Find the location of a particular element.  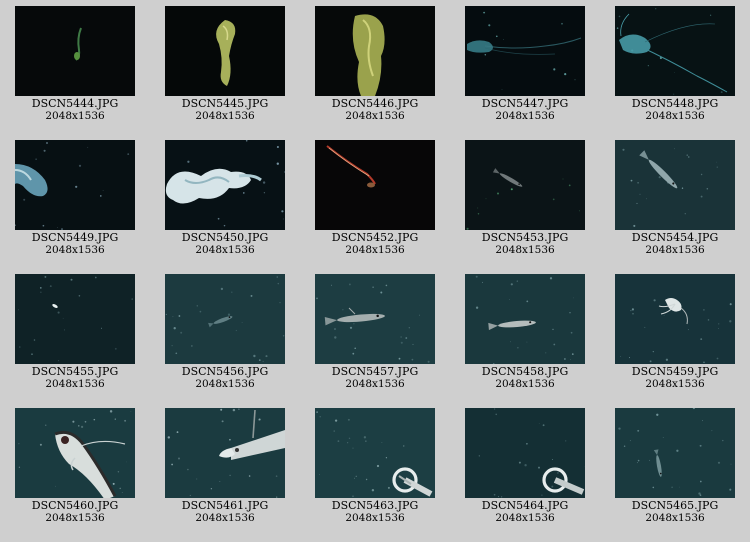

thumbnail-filename: DSCN5450.JPG is located at coordinates (225, 237).